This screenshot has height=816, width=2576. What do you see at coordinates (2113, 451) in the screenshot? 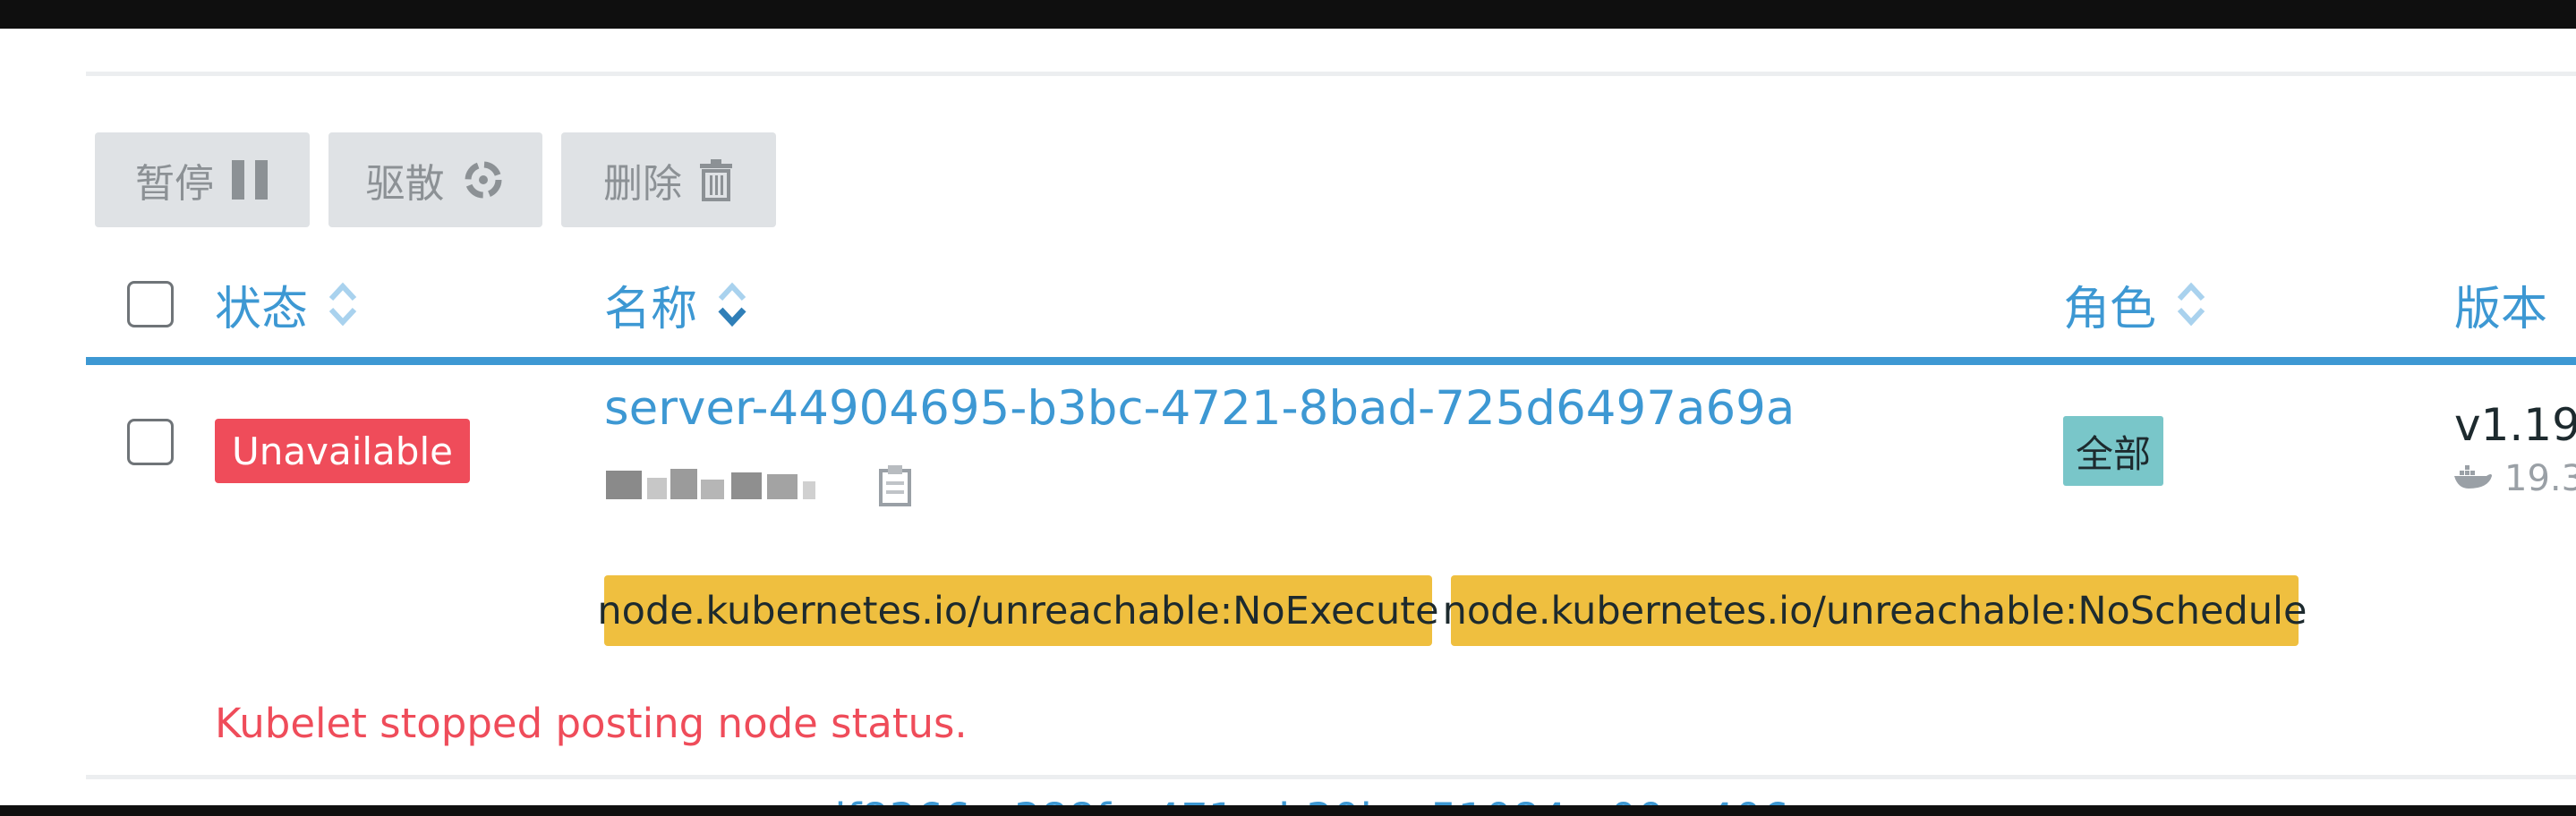
I see `role-badge: 全部` at bounding box center [2113, 451].